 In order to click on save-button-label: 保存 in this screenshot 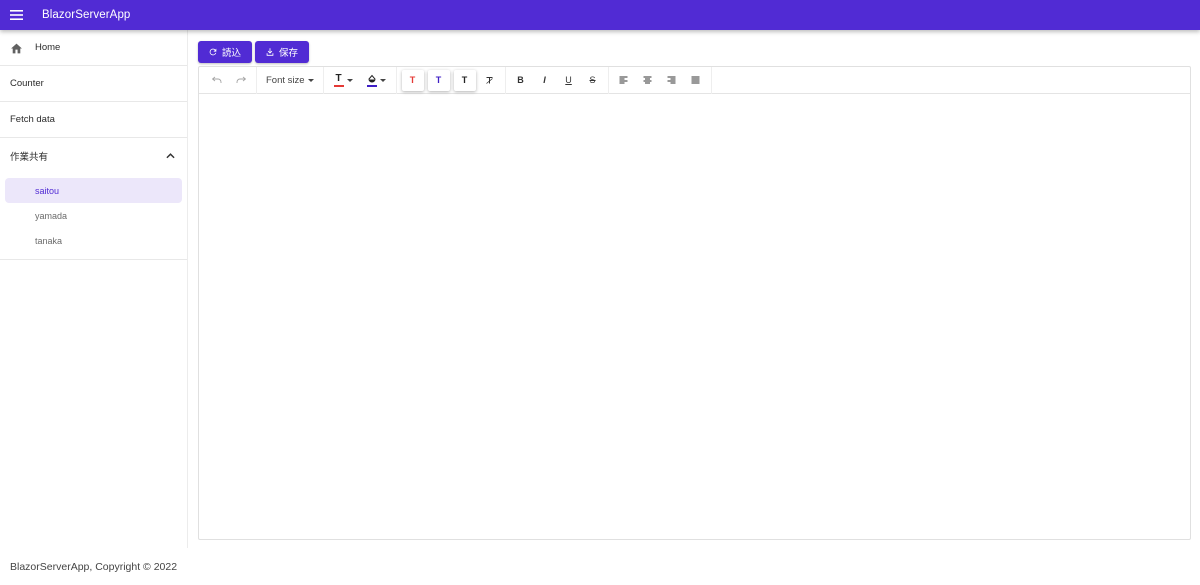, I will do `click(289, 53)`.